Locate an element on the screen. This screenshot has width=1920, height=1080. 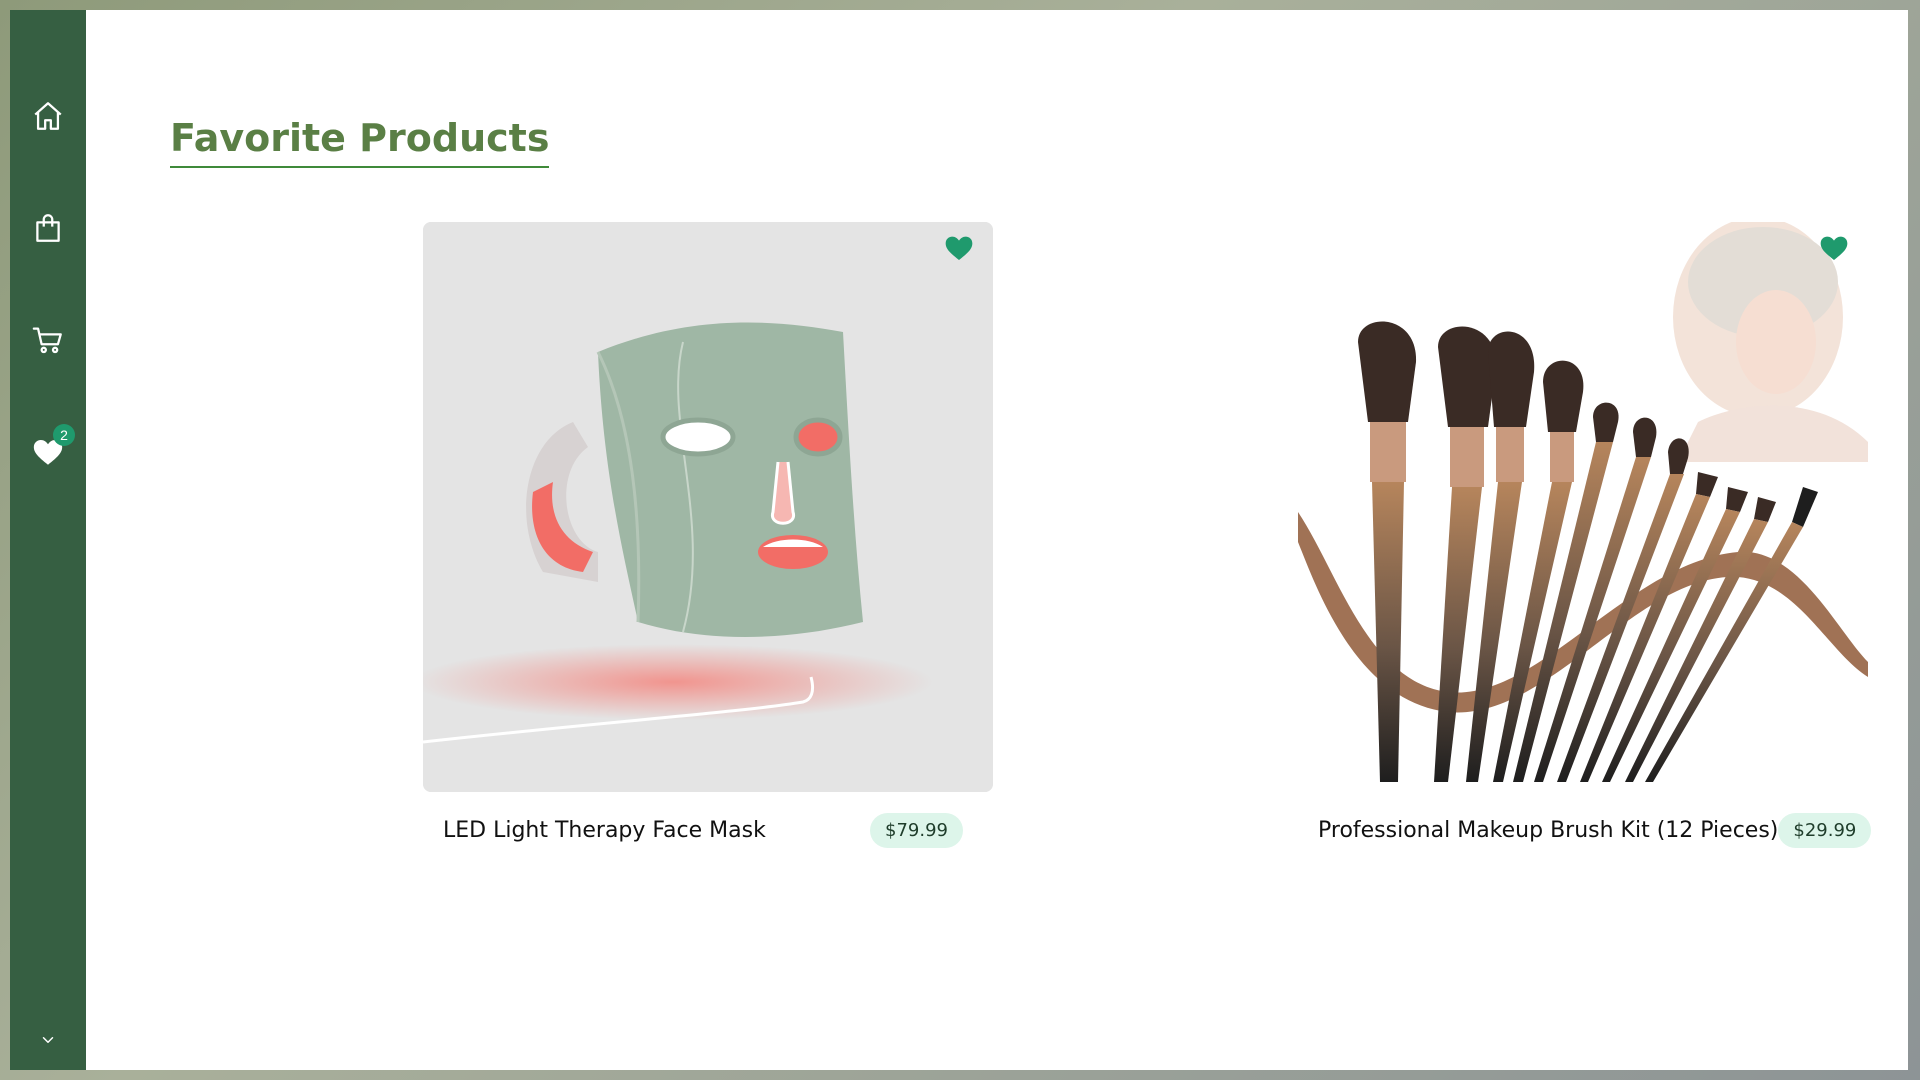
sidebar-item-home is located at coordinates (48, 116).